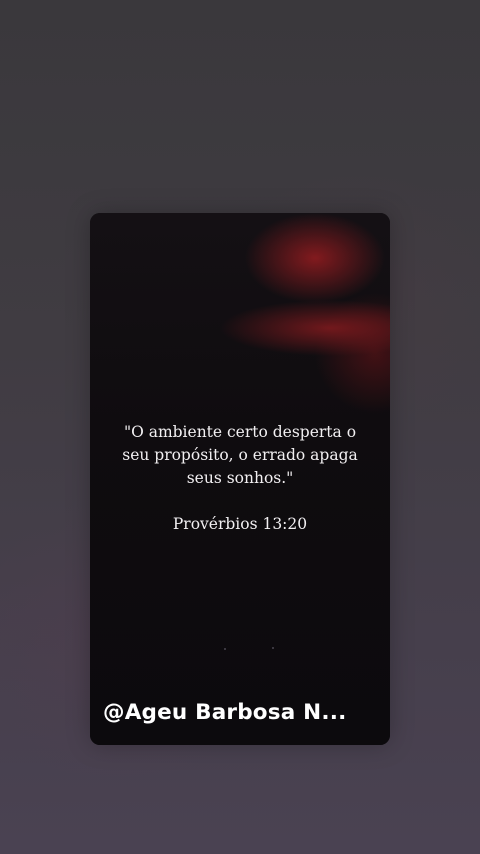 The image size is (480, 854). I want to click on verse-reference: Provérbios 13:20, so click(240, 524).